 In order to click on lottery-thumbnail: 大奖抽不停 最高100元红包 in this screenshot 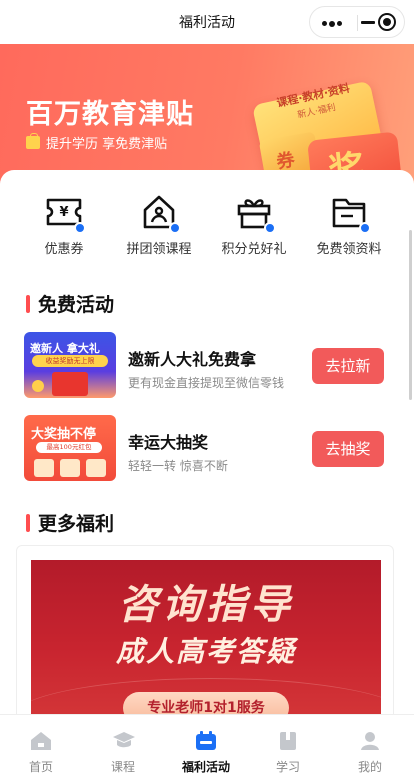, I will do `click(70, 448)`.